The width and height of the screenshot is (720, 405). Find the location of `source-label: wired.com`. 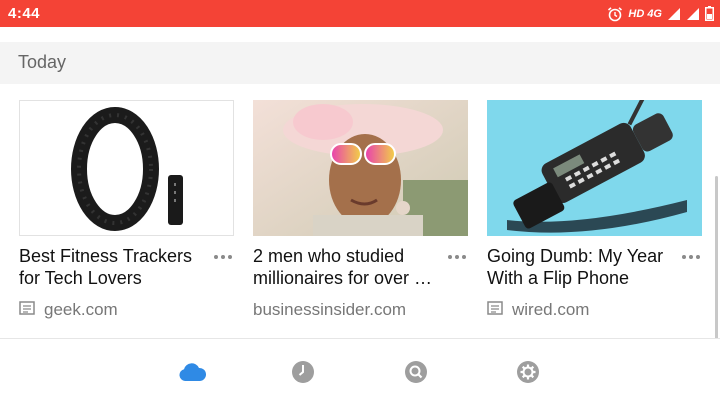

source-label: wired.com is located at coordinates (551, 309).